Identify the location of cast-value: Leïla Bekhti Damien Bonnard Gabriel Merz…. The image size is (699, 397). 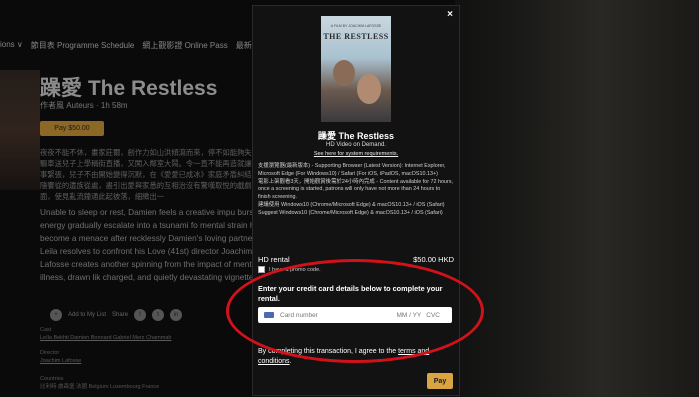
(105, 338).